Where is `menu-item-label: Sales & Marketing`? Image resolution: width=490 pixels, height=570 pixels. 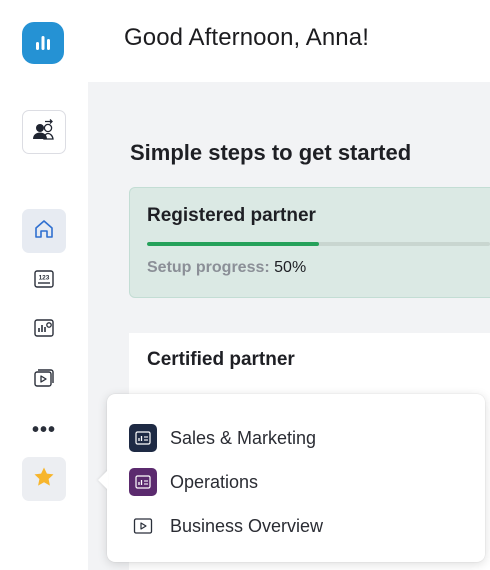
menu-item-label: Sales & Marketing is located at coordinates (243, 437).